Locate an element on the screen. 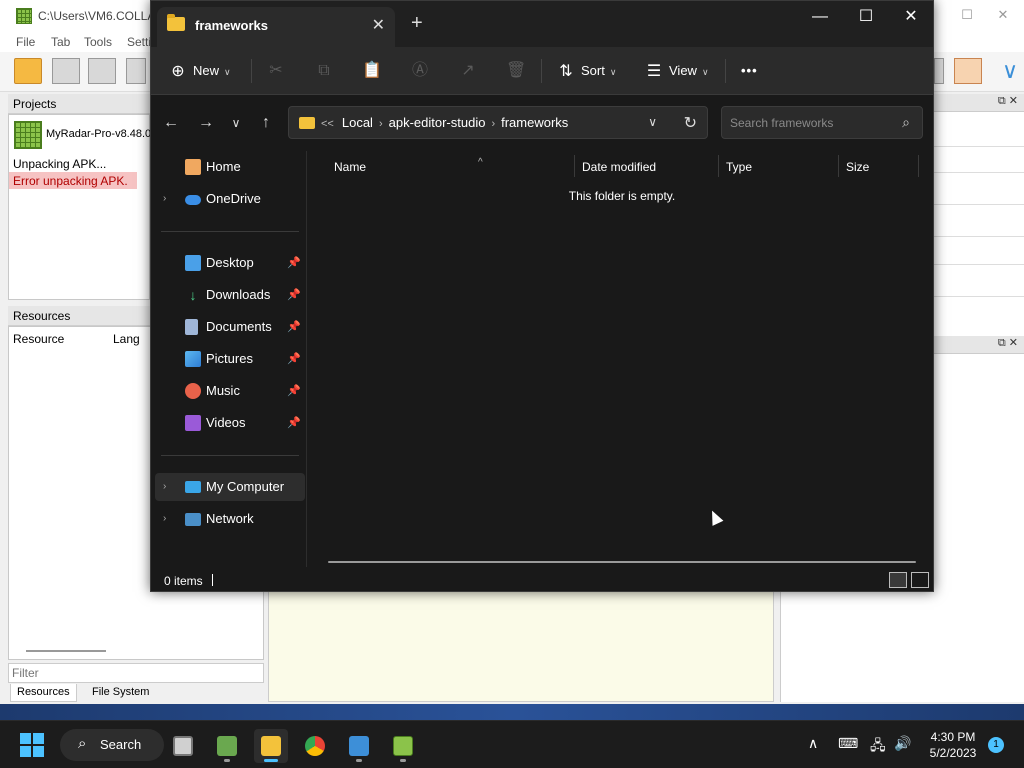 This screenshot has height=768, width=1024. share-icon: ↗ is located at coordinates (468, 71).